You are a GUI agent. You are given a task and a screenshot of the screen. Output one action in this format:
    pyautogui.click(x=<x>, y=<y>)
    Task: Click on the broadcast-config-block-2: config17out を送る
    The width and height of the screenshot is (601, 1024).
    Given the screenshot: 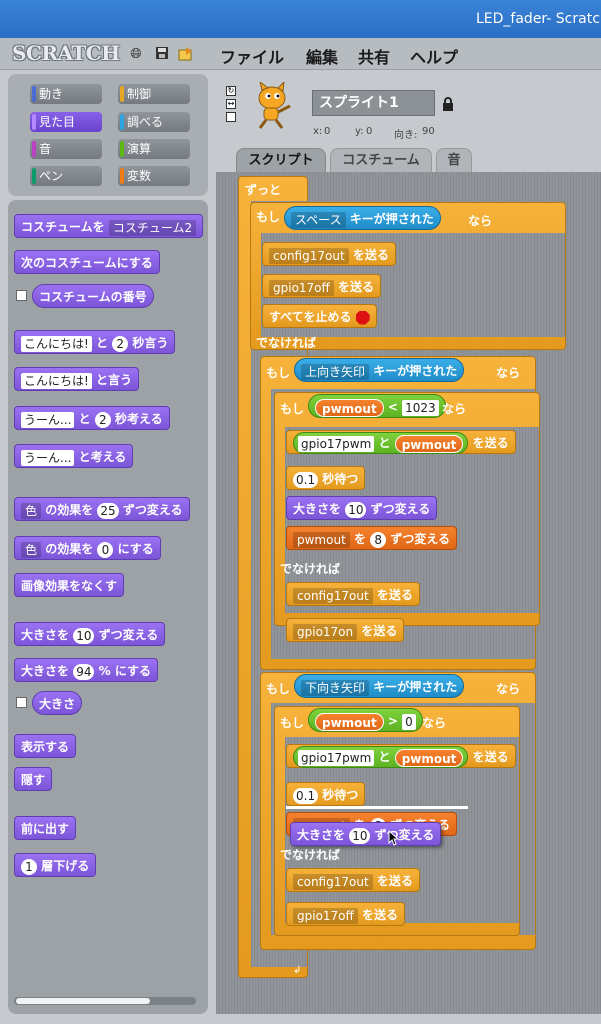 What is the action you would take?
    pyautogui.click(x=353, y=594)
    